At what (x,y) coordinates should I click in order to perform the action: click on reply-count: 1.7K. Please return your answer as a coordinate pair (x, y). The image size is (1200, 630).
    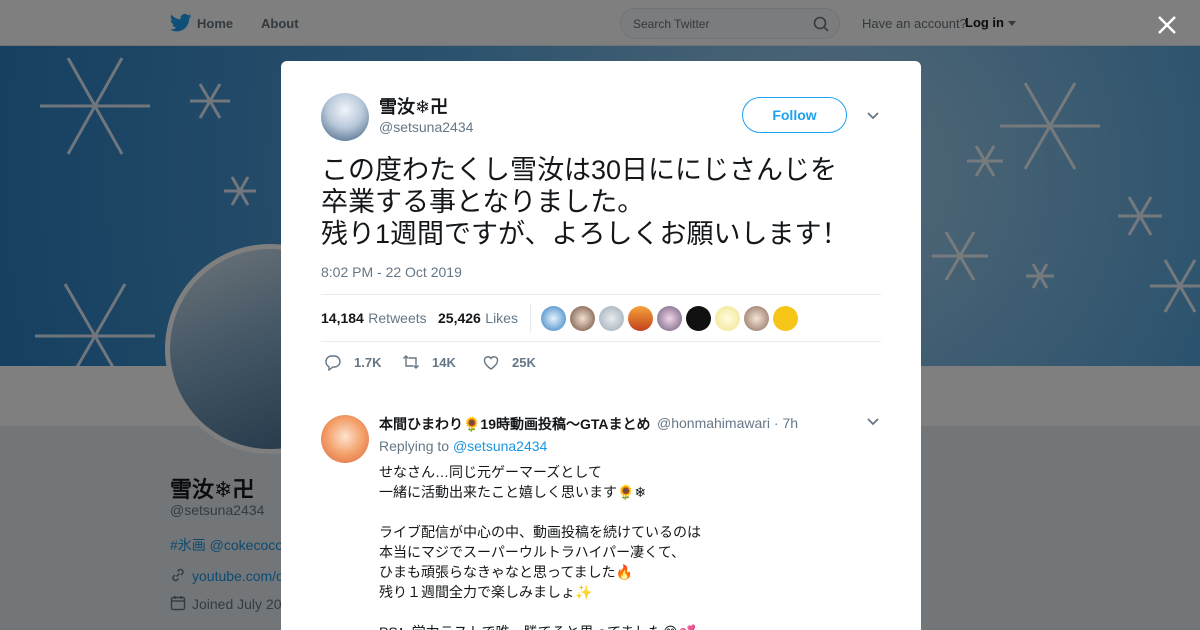
    Looking at the image, I should click on (368, 362).